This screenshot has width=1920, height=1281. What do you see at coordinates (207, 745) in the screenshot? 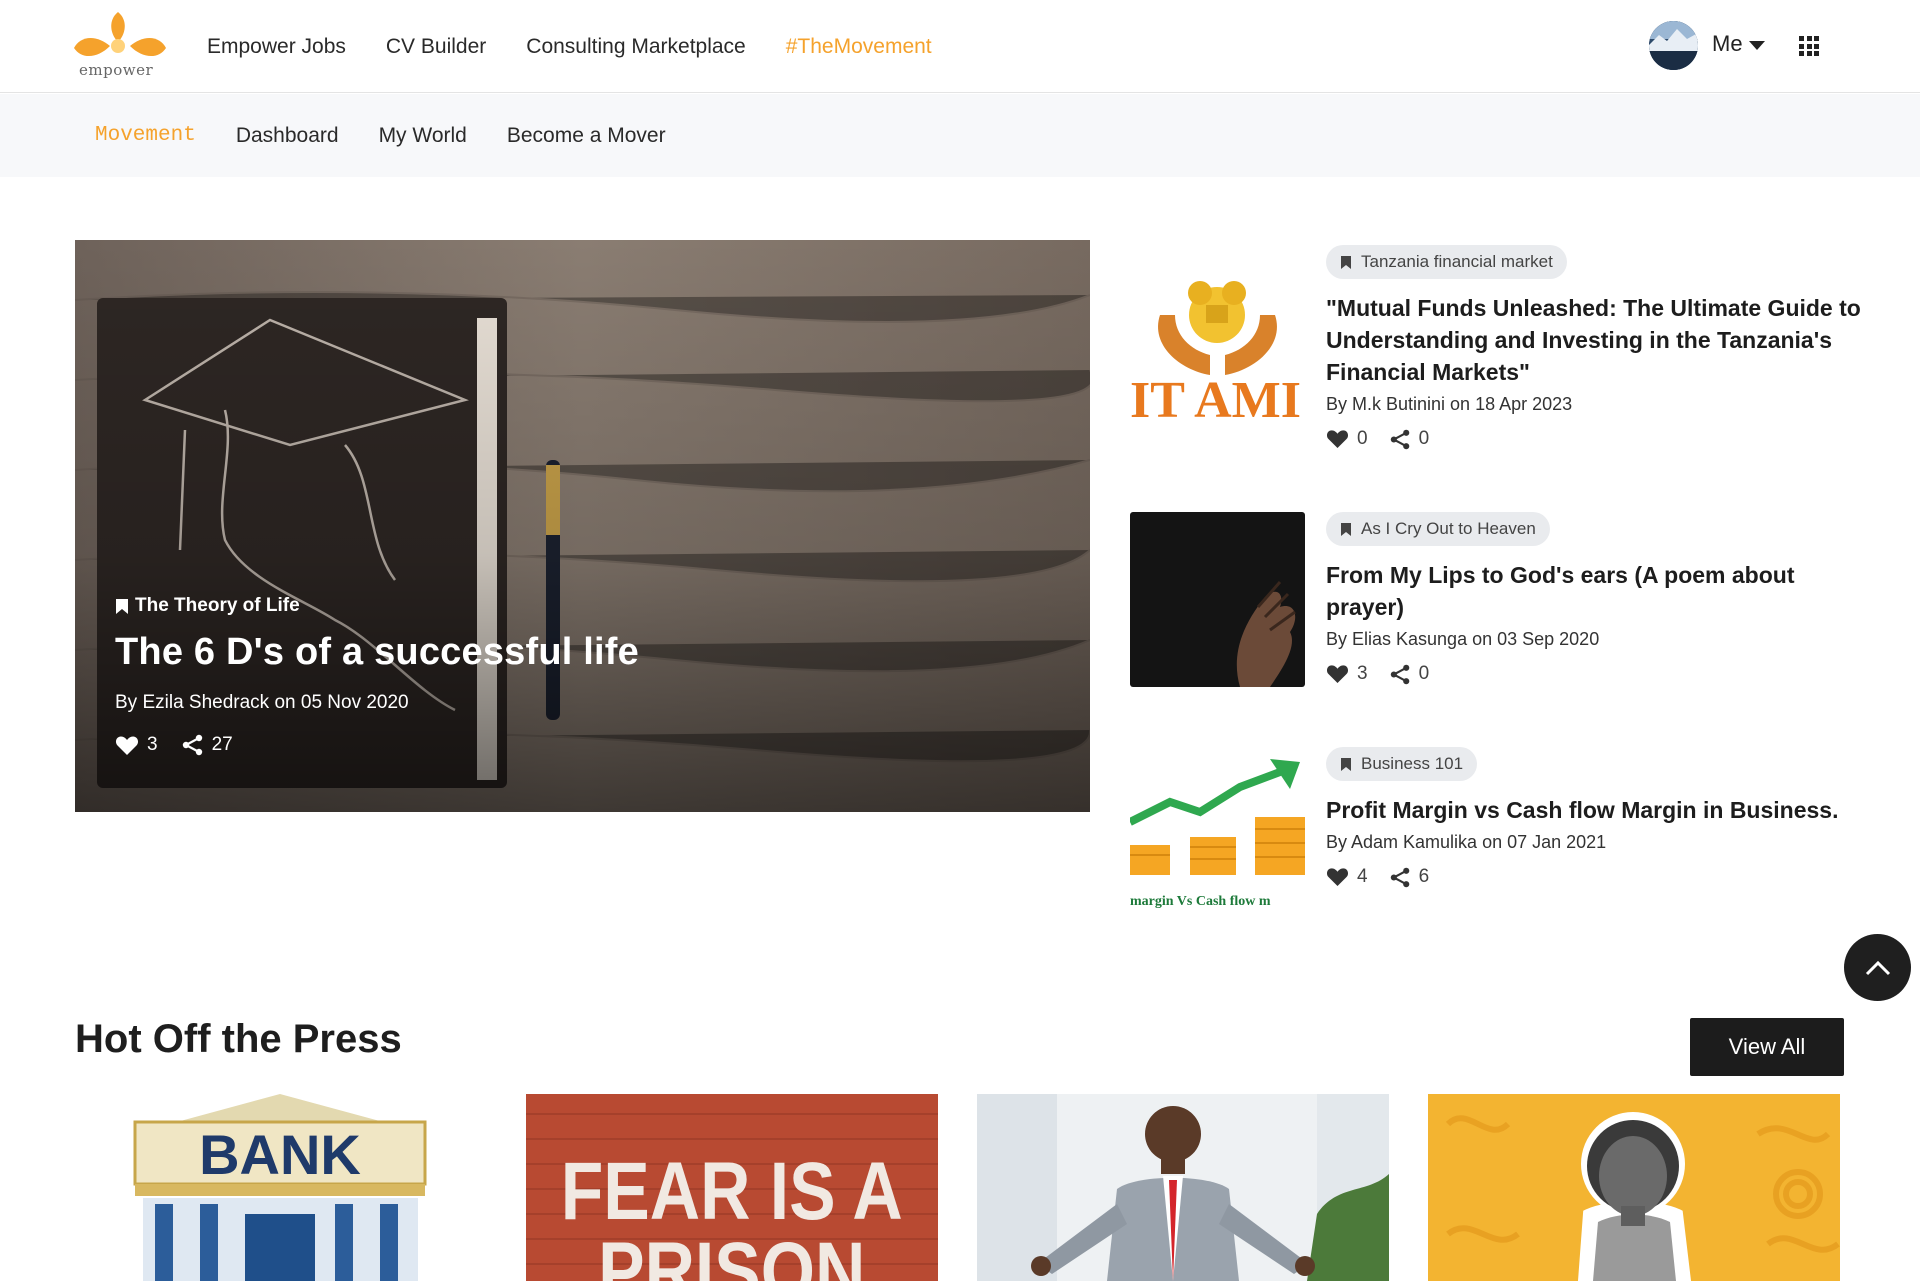
I see `share-button: 27` at bounding box center [207, 745].